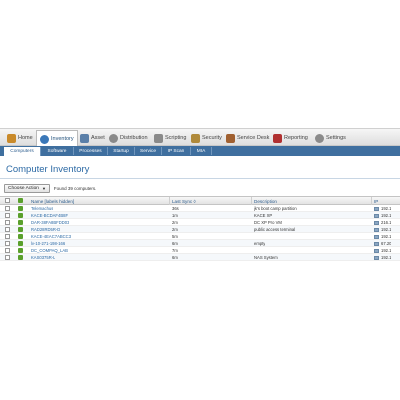 The image size is (400, 400). I want to click on nav-settings: Settings, so click(330, 138).